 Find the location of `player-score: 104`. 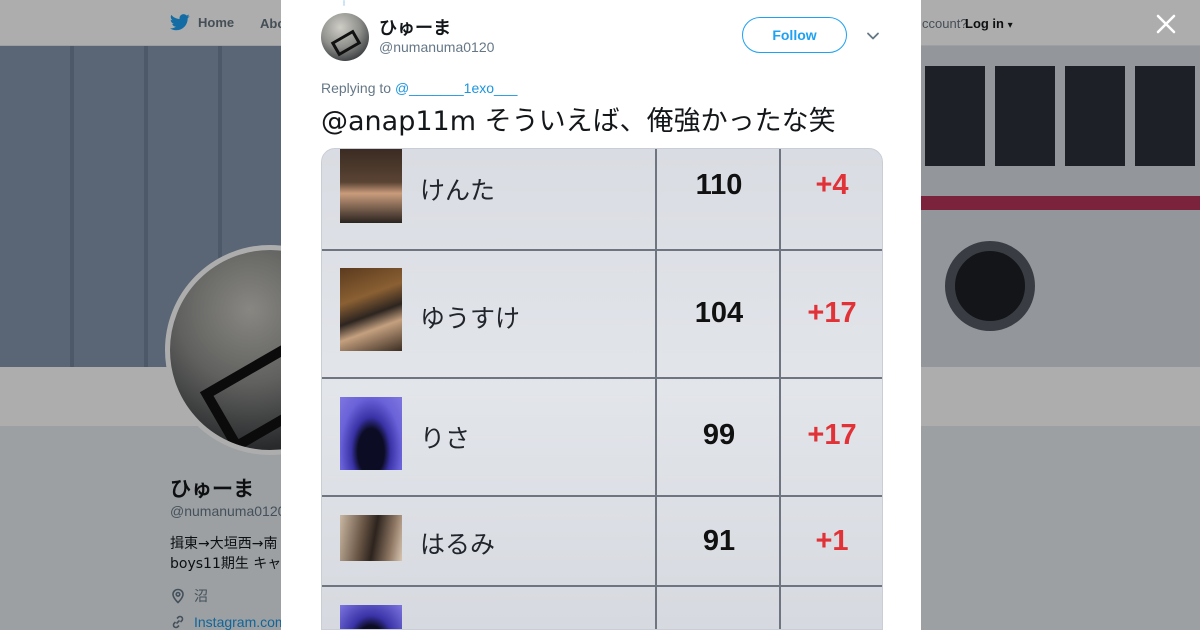

player-score: 104 is located at coordinates (719, 313).